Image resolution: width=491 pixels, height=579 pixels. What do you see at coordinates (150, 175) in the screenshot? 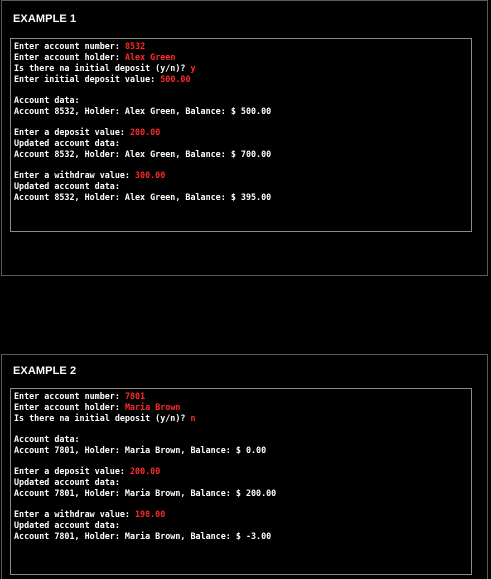
I see `console-user-input: 300.00` at bounding box center [150, 175].